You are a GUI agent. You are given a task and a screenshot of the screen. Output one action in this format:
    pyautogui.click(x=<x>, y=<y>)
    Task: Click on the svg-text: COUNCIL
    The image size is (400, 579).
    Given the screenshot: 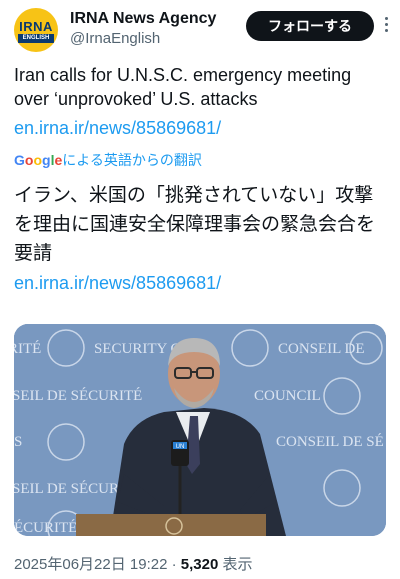 What is the action you would take?
    pyautogui.click(x=287, y=396)
    